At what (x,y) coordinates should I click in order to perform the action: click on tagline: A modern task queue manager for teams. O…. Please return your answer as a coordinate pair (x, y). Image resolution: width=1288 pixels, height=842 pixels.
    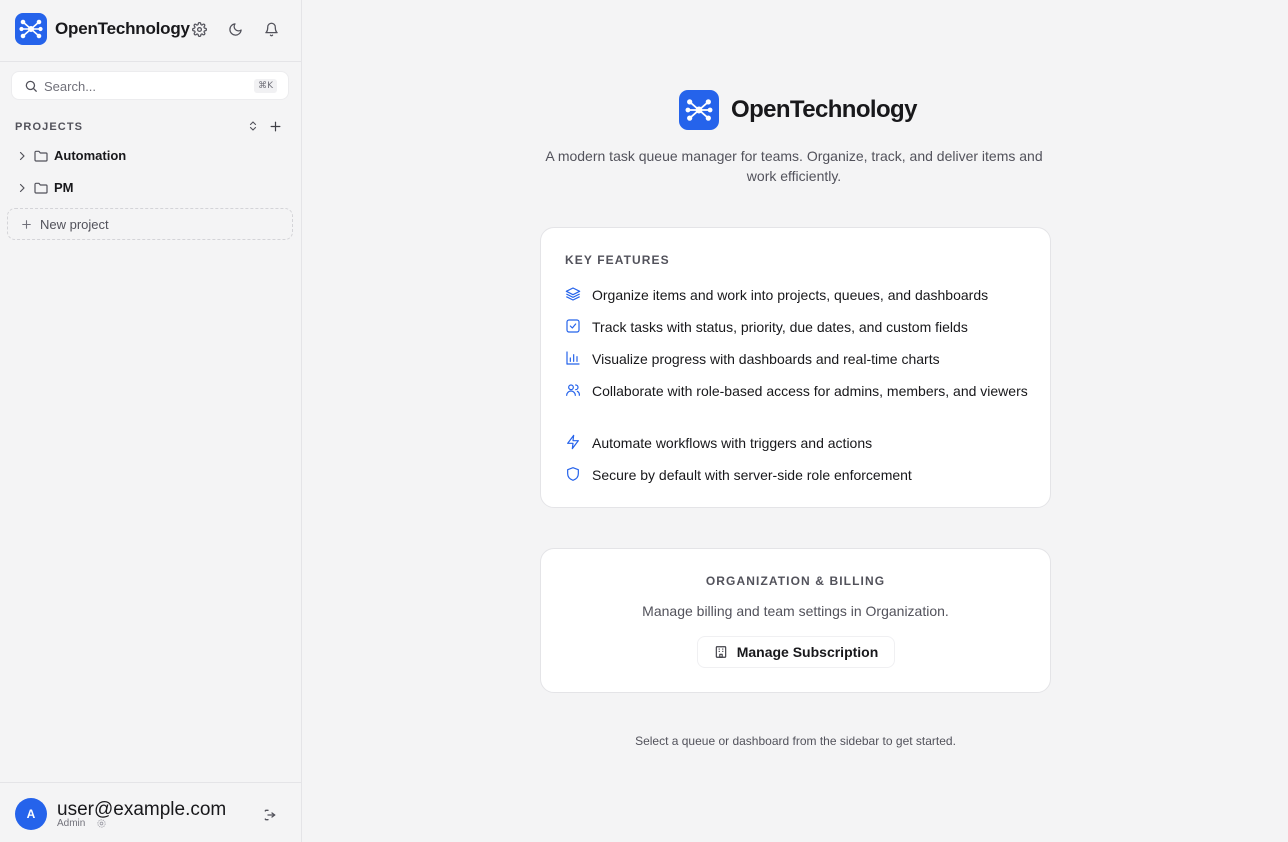
    Looking at the image, I should click on (794, 166).